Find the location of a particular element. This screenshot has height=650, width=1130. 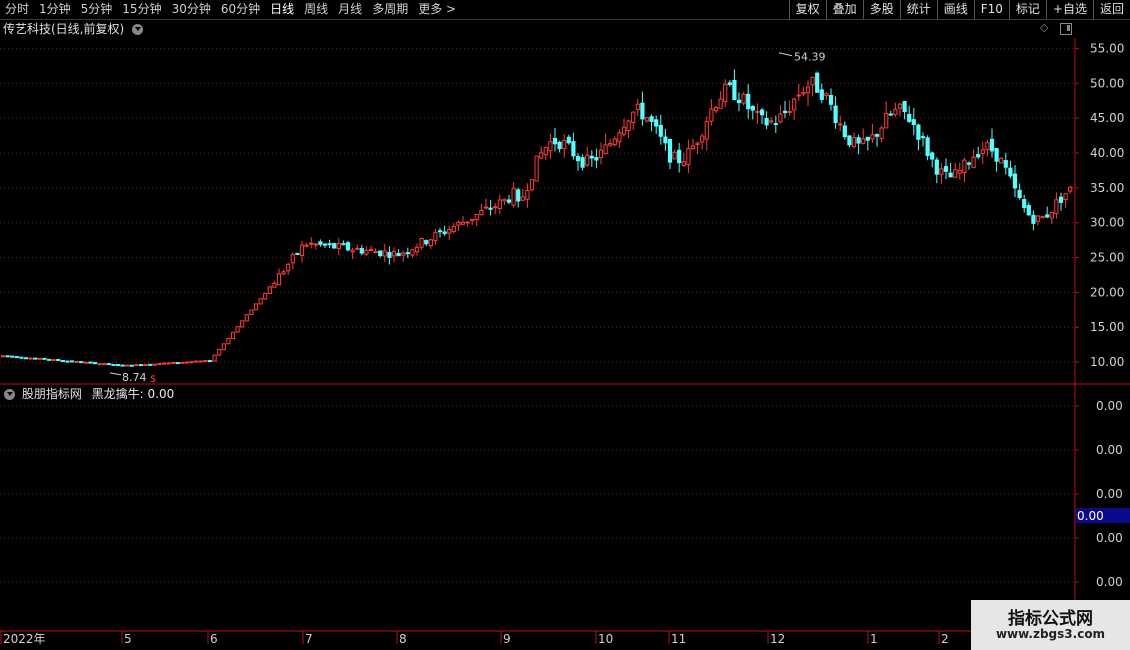

current-value-label: 0.00 is located at coordinates (1090, 516).